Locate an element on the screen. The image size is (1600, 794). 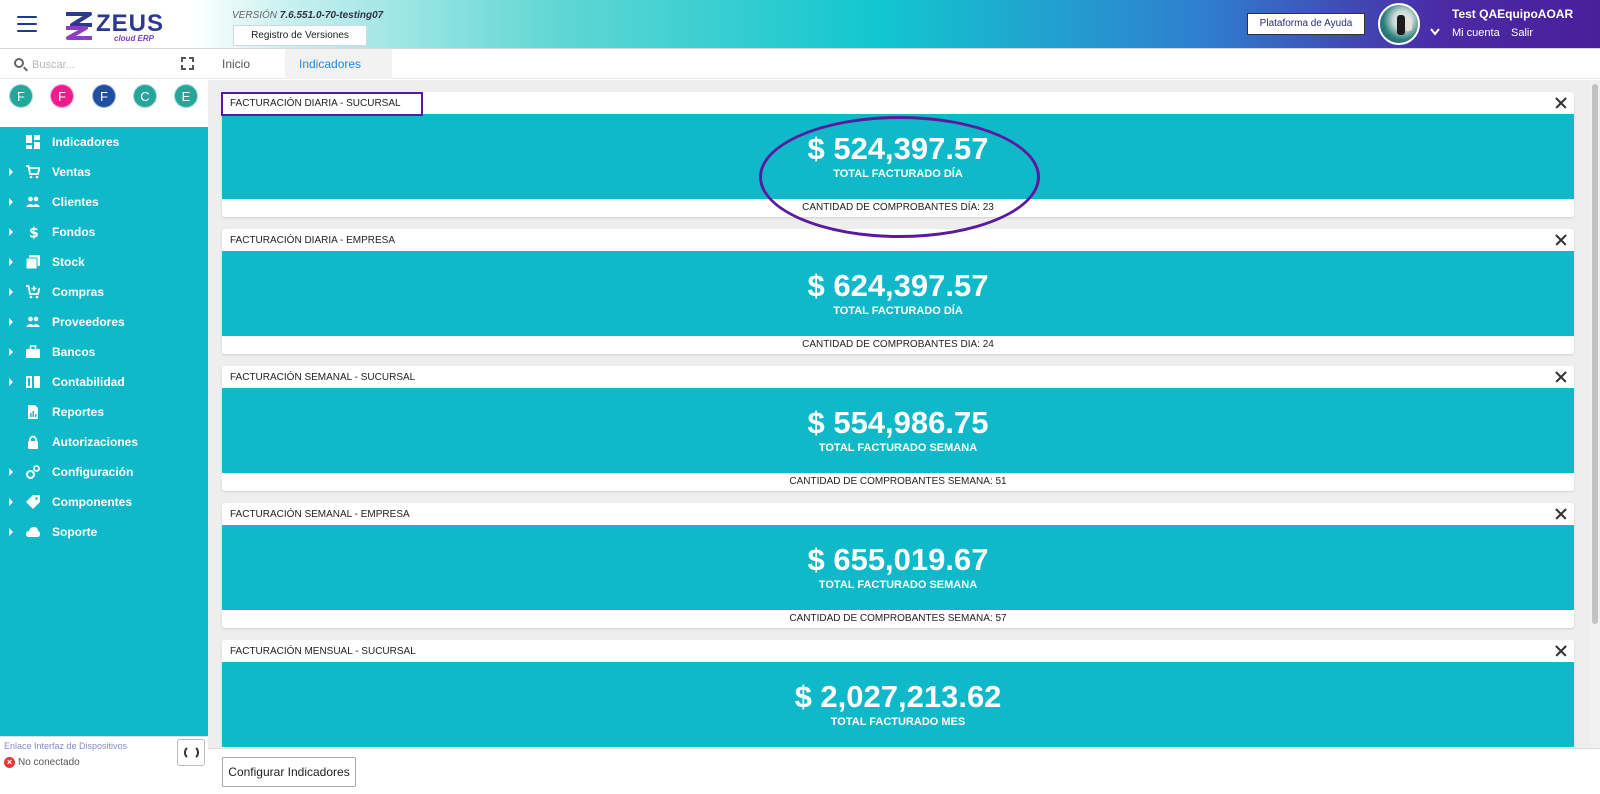
sidebar-item-indicadores: Indicadores is located at coordinates (104, 142).